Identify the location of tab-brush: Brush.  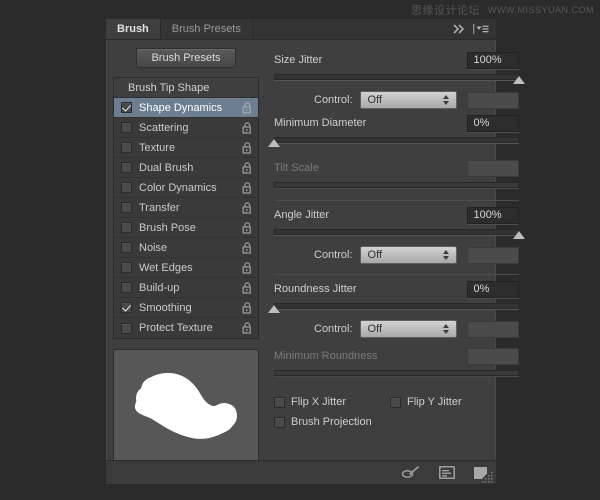
(133, 29).